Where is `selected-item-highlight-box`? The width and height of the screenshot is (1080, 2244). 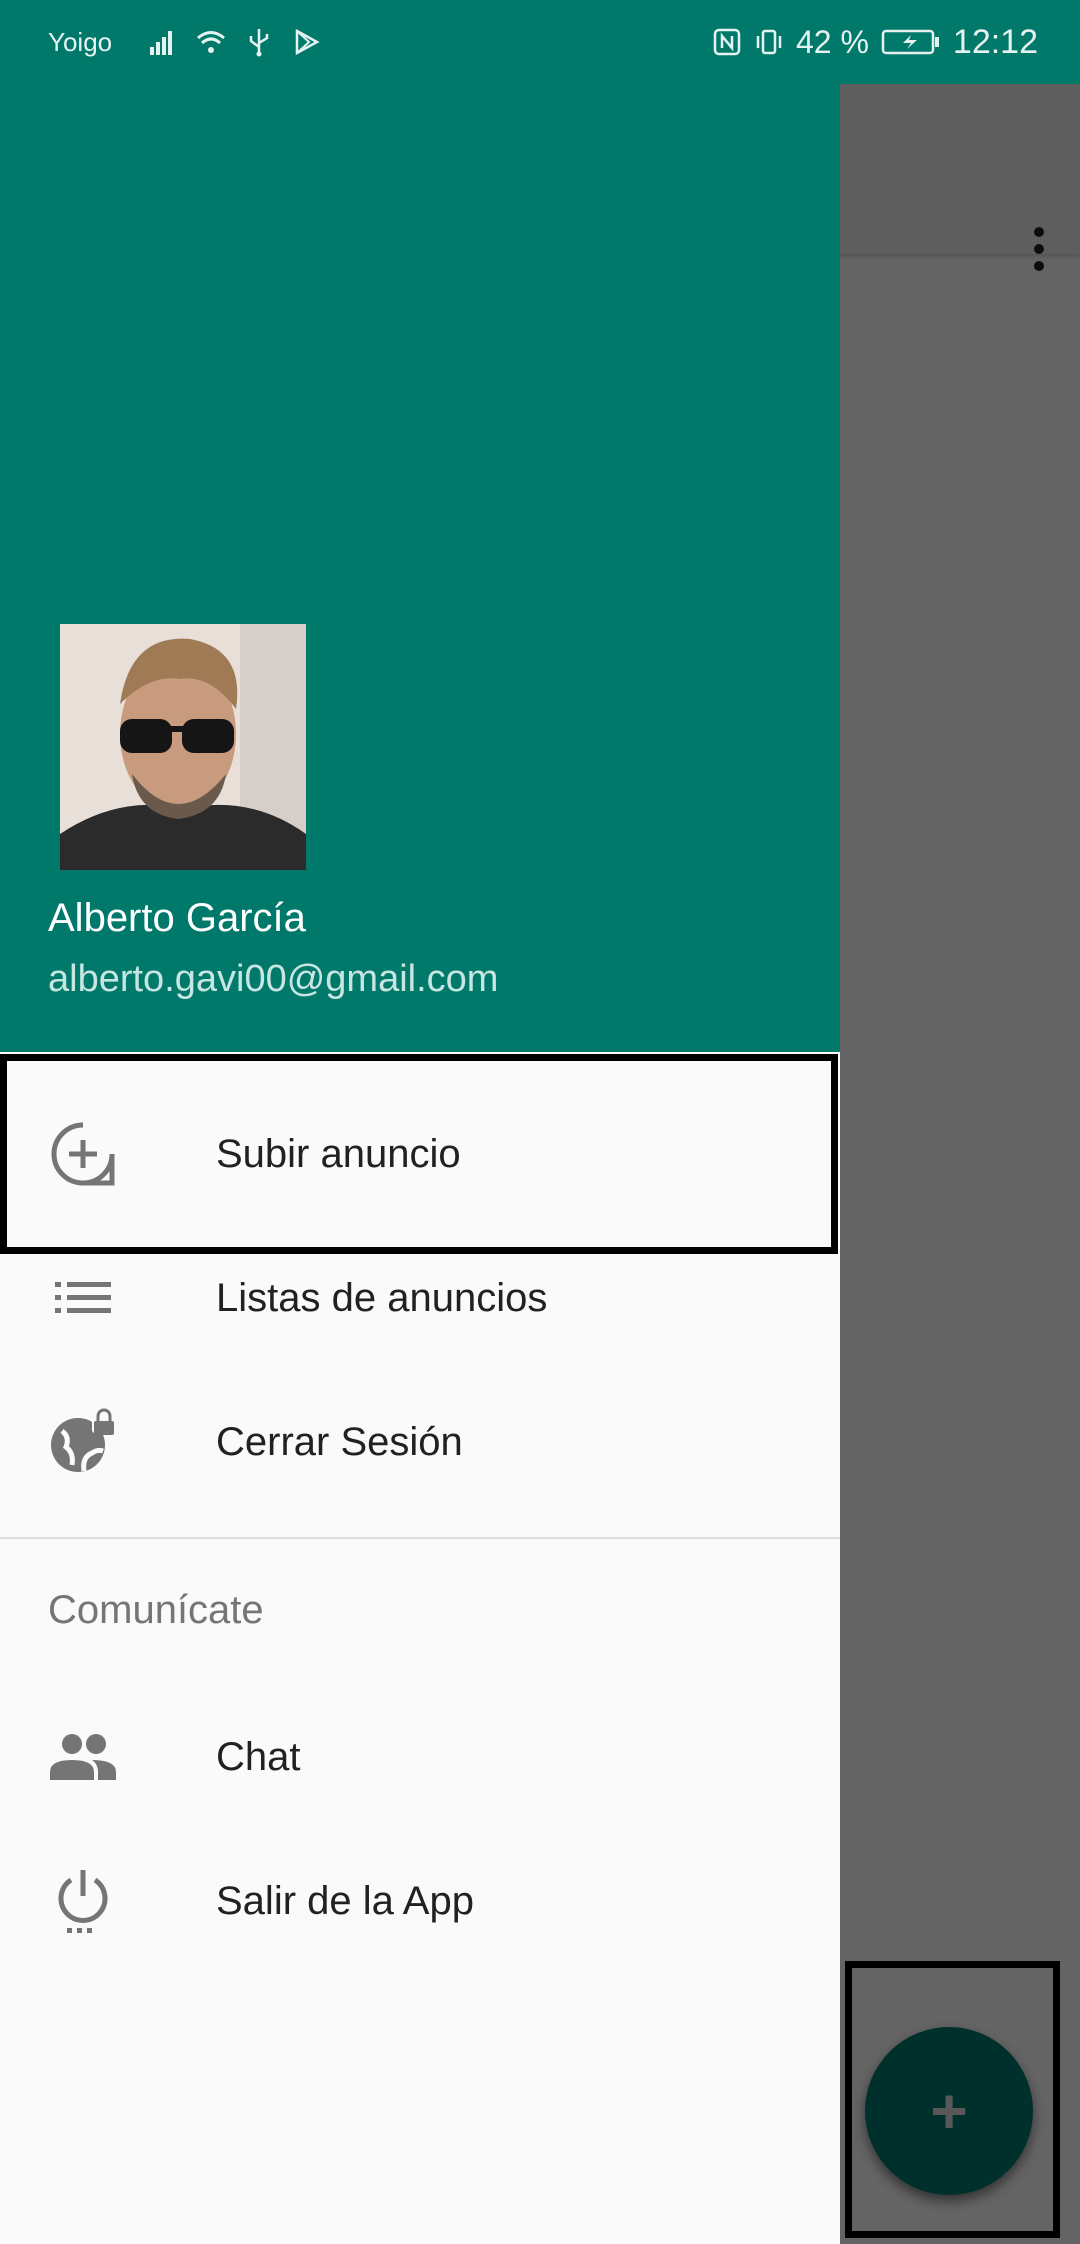 selected-item-highlight-box is located at coordinates (419, 1154).